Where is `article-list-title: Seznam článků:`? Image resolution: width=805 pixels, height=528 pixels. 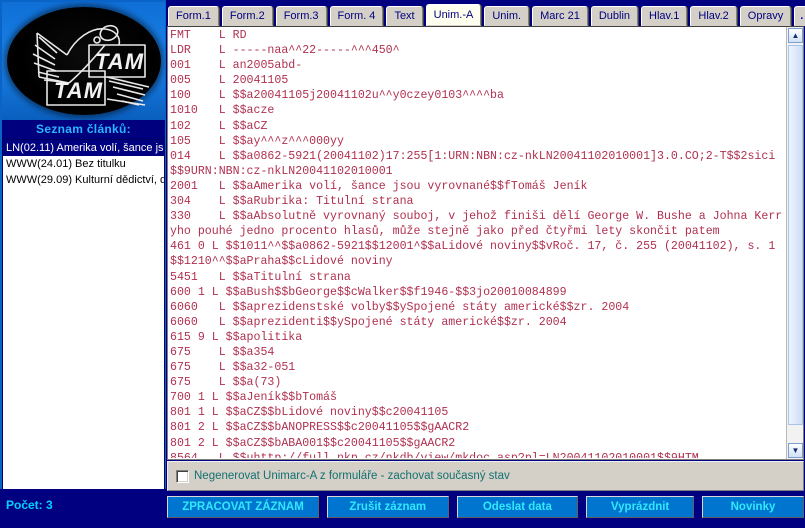
article-list-title: Seznam článků: is located at coordinates (83, 129).